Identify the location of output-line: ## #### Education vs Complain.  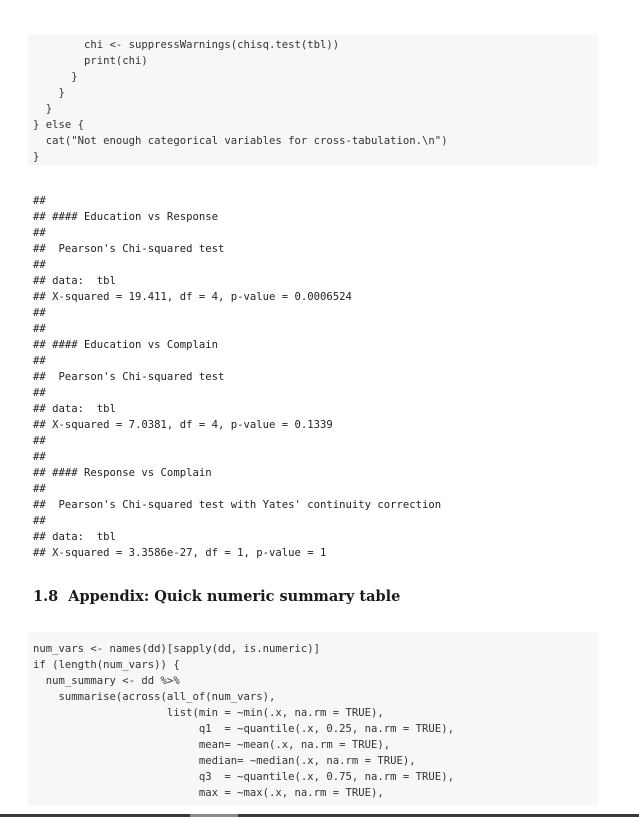
(125, 345).